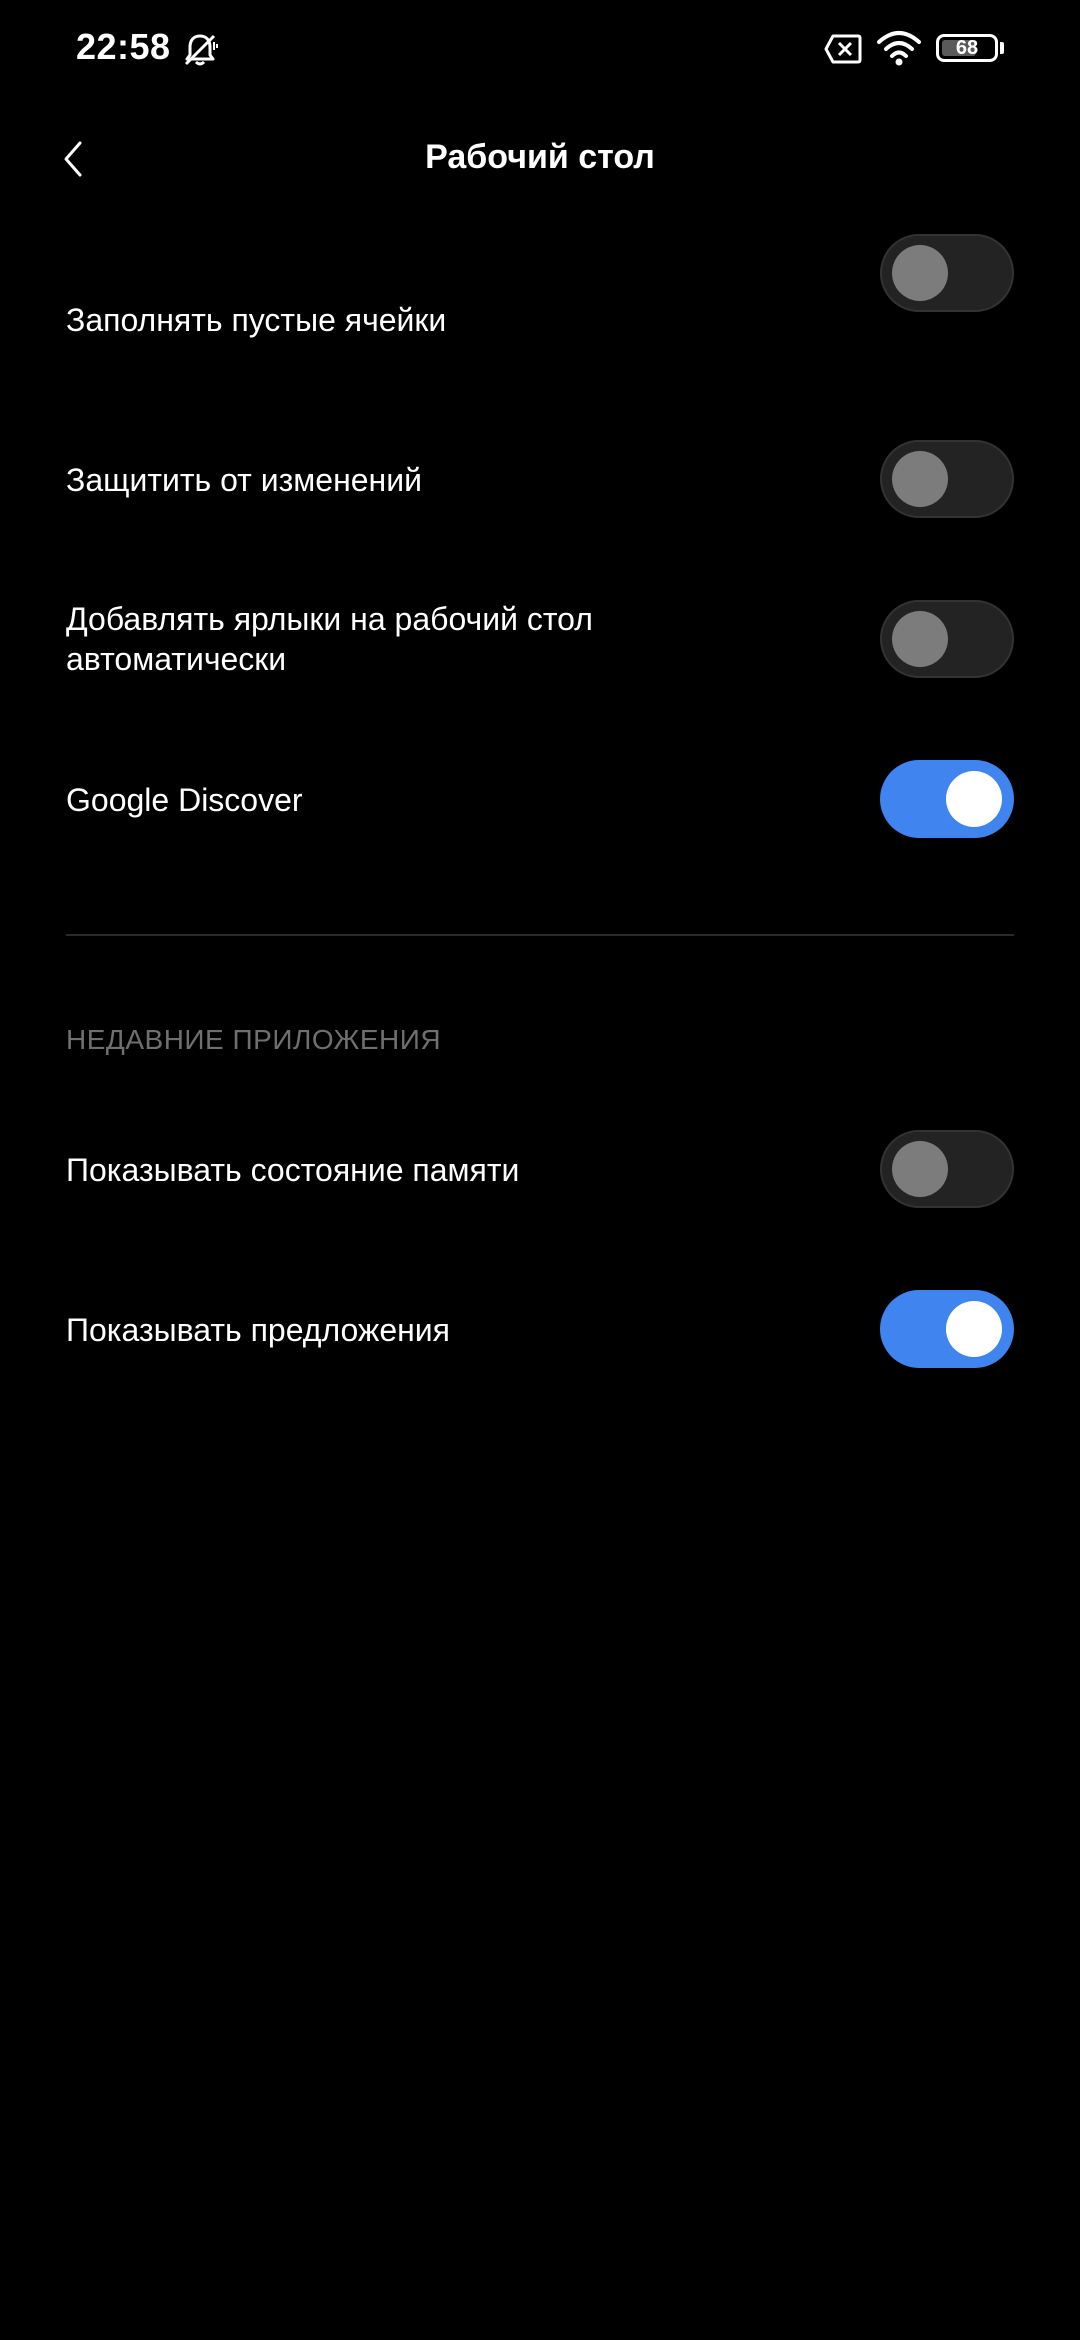  I want to click on page-title: Рабочий стол, so click(540, 157).